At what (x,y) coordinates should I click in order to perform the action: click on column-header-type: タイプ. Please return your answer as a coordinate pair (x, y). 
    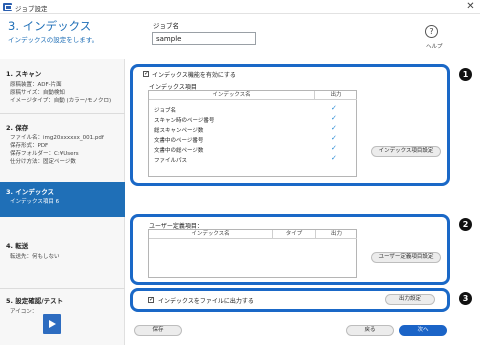
    Looking at the image, I should click on (294, 234).